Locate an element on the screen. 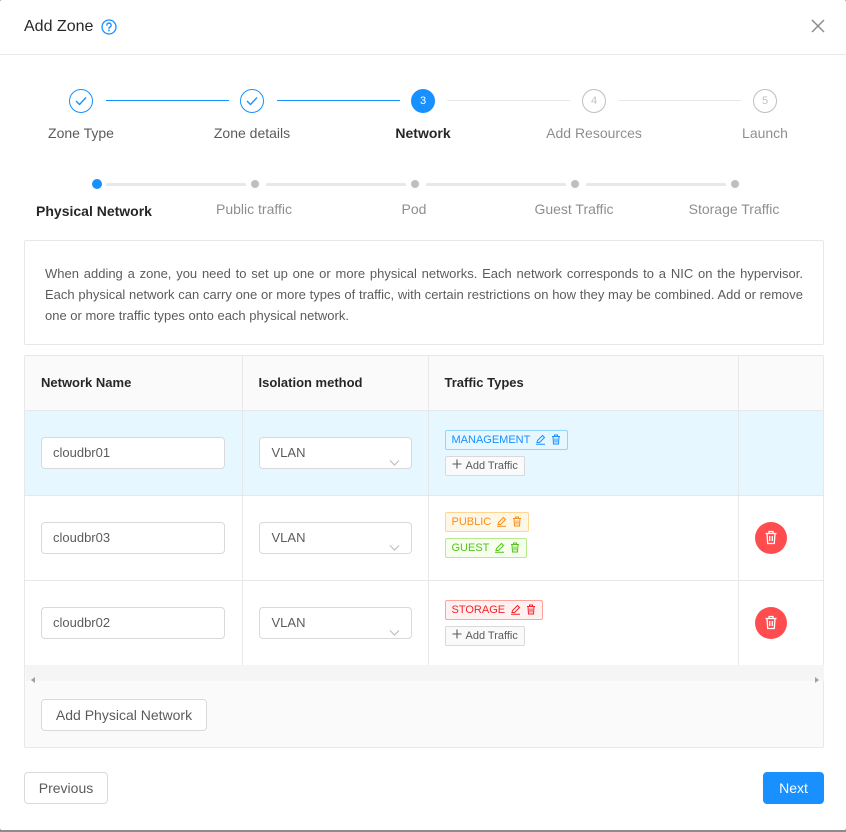  table-row: cloudbr02 VLAN STORAGE Add Traffic is located at coordinates (424, 623).